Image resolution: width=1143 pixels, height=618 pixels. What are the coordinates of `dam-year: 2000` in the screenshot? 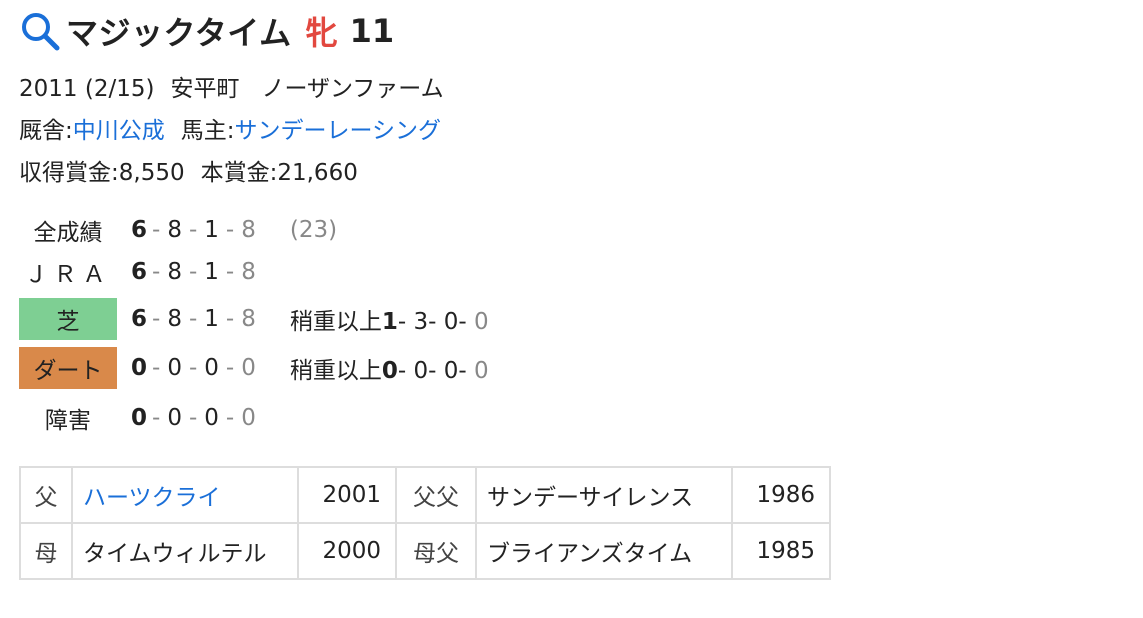 It's located at (347, 551).